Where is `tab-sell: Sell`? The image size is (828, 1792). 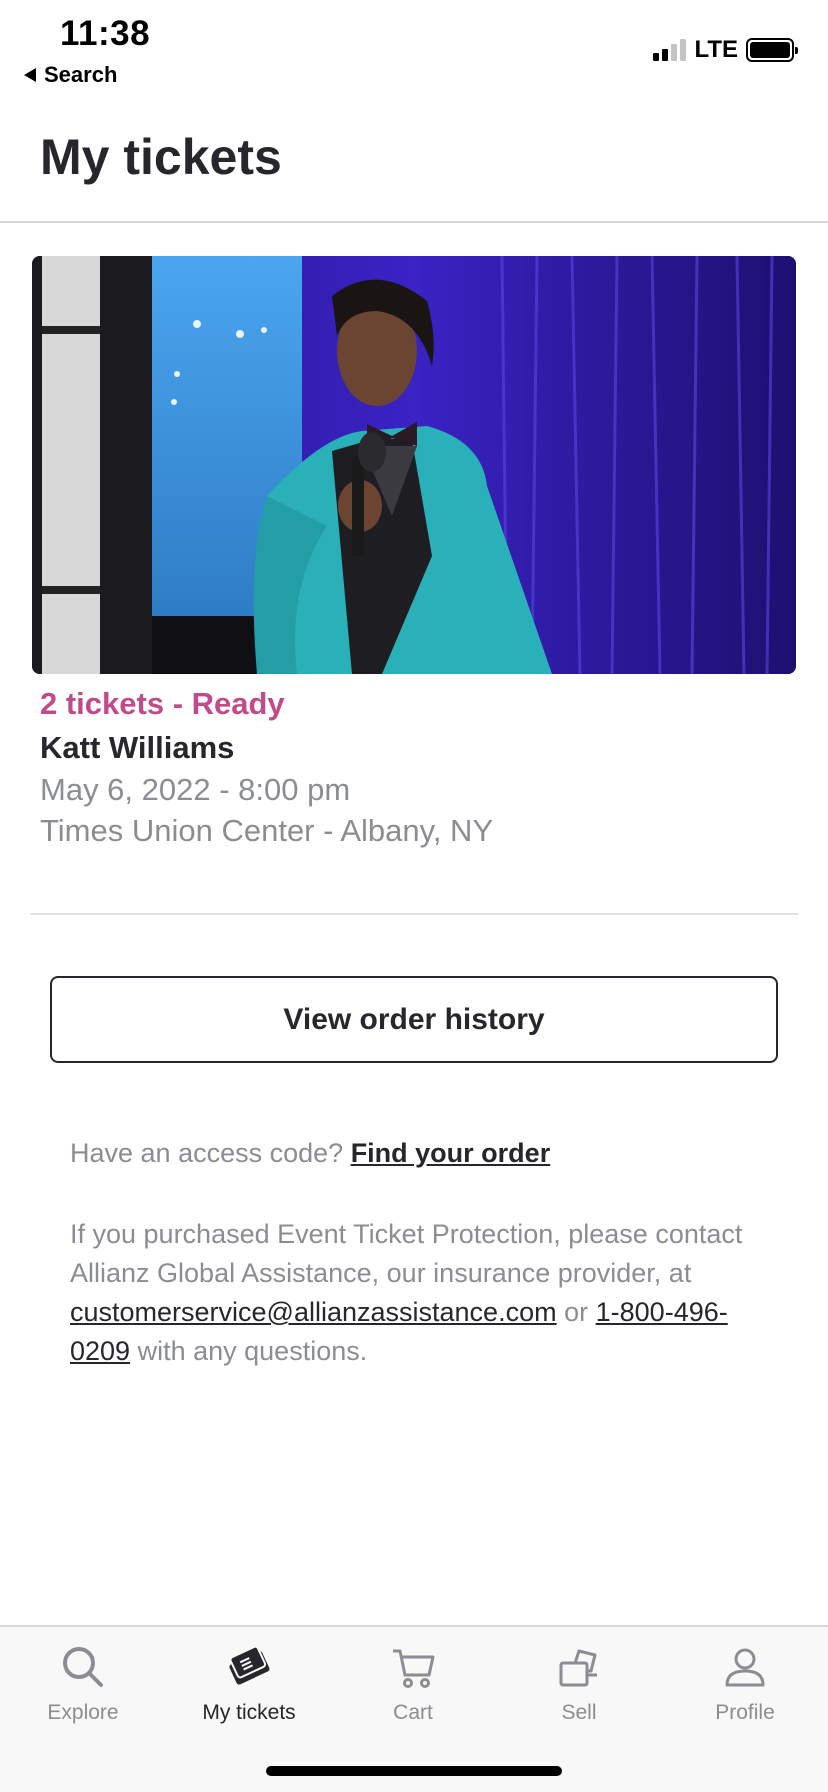
tab-sell: Sell is located at coordinates (579, 1687).